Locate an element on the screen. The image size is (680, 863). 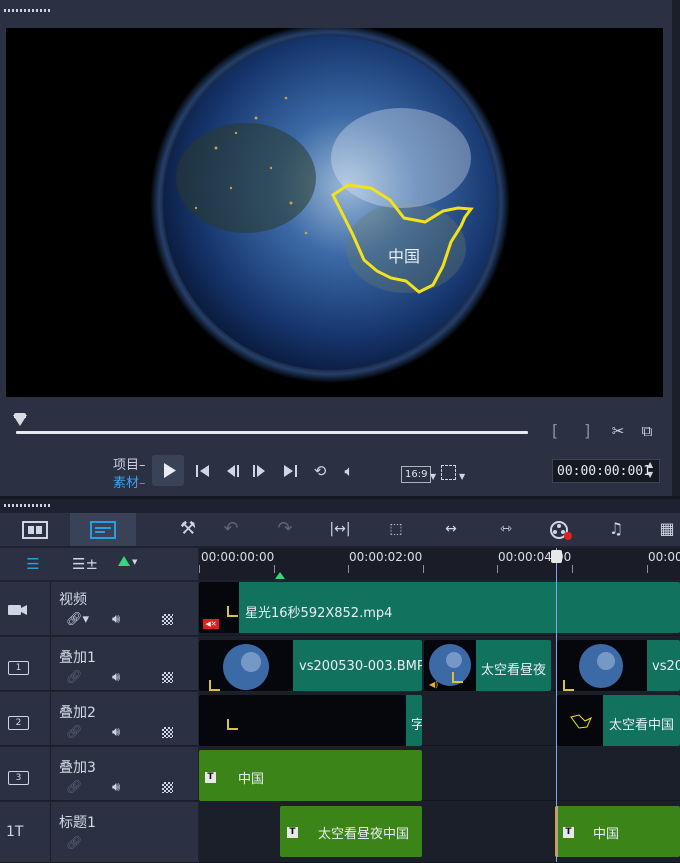
overlay-track-icon: 2 is located at coordinates (18, 723).